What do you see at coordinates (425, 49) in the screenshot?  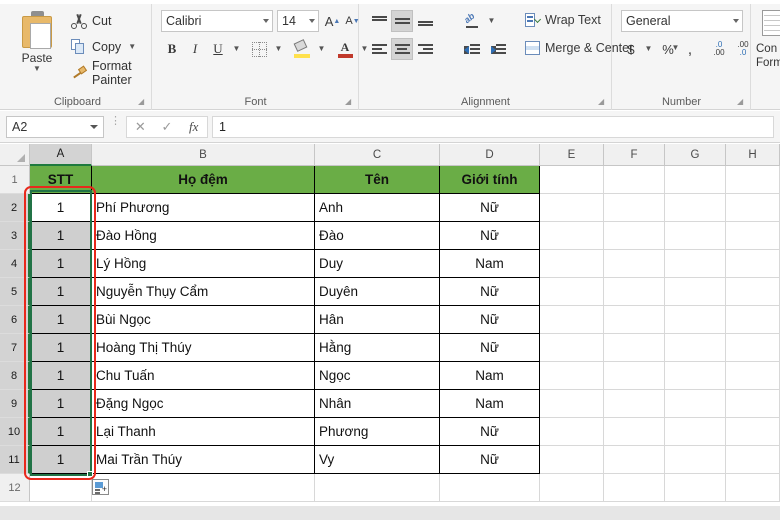 I see `align-right-button` at bounding box center [425, 49].